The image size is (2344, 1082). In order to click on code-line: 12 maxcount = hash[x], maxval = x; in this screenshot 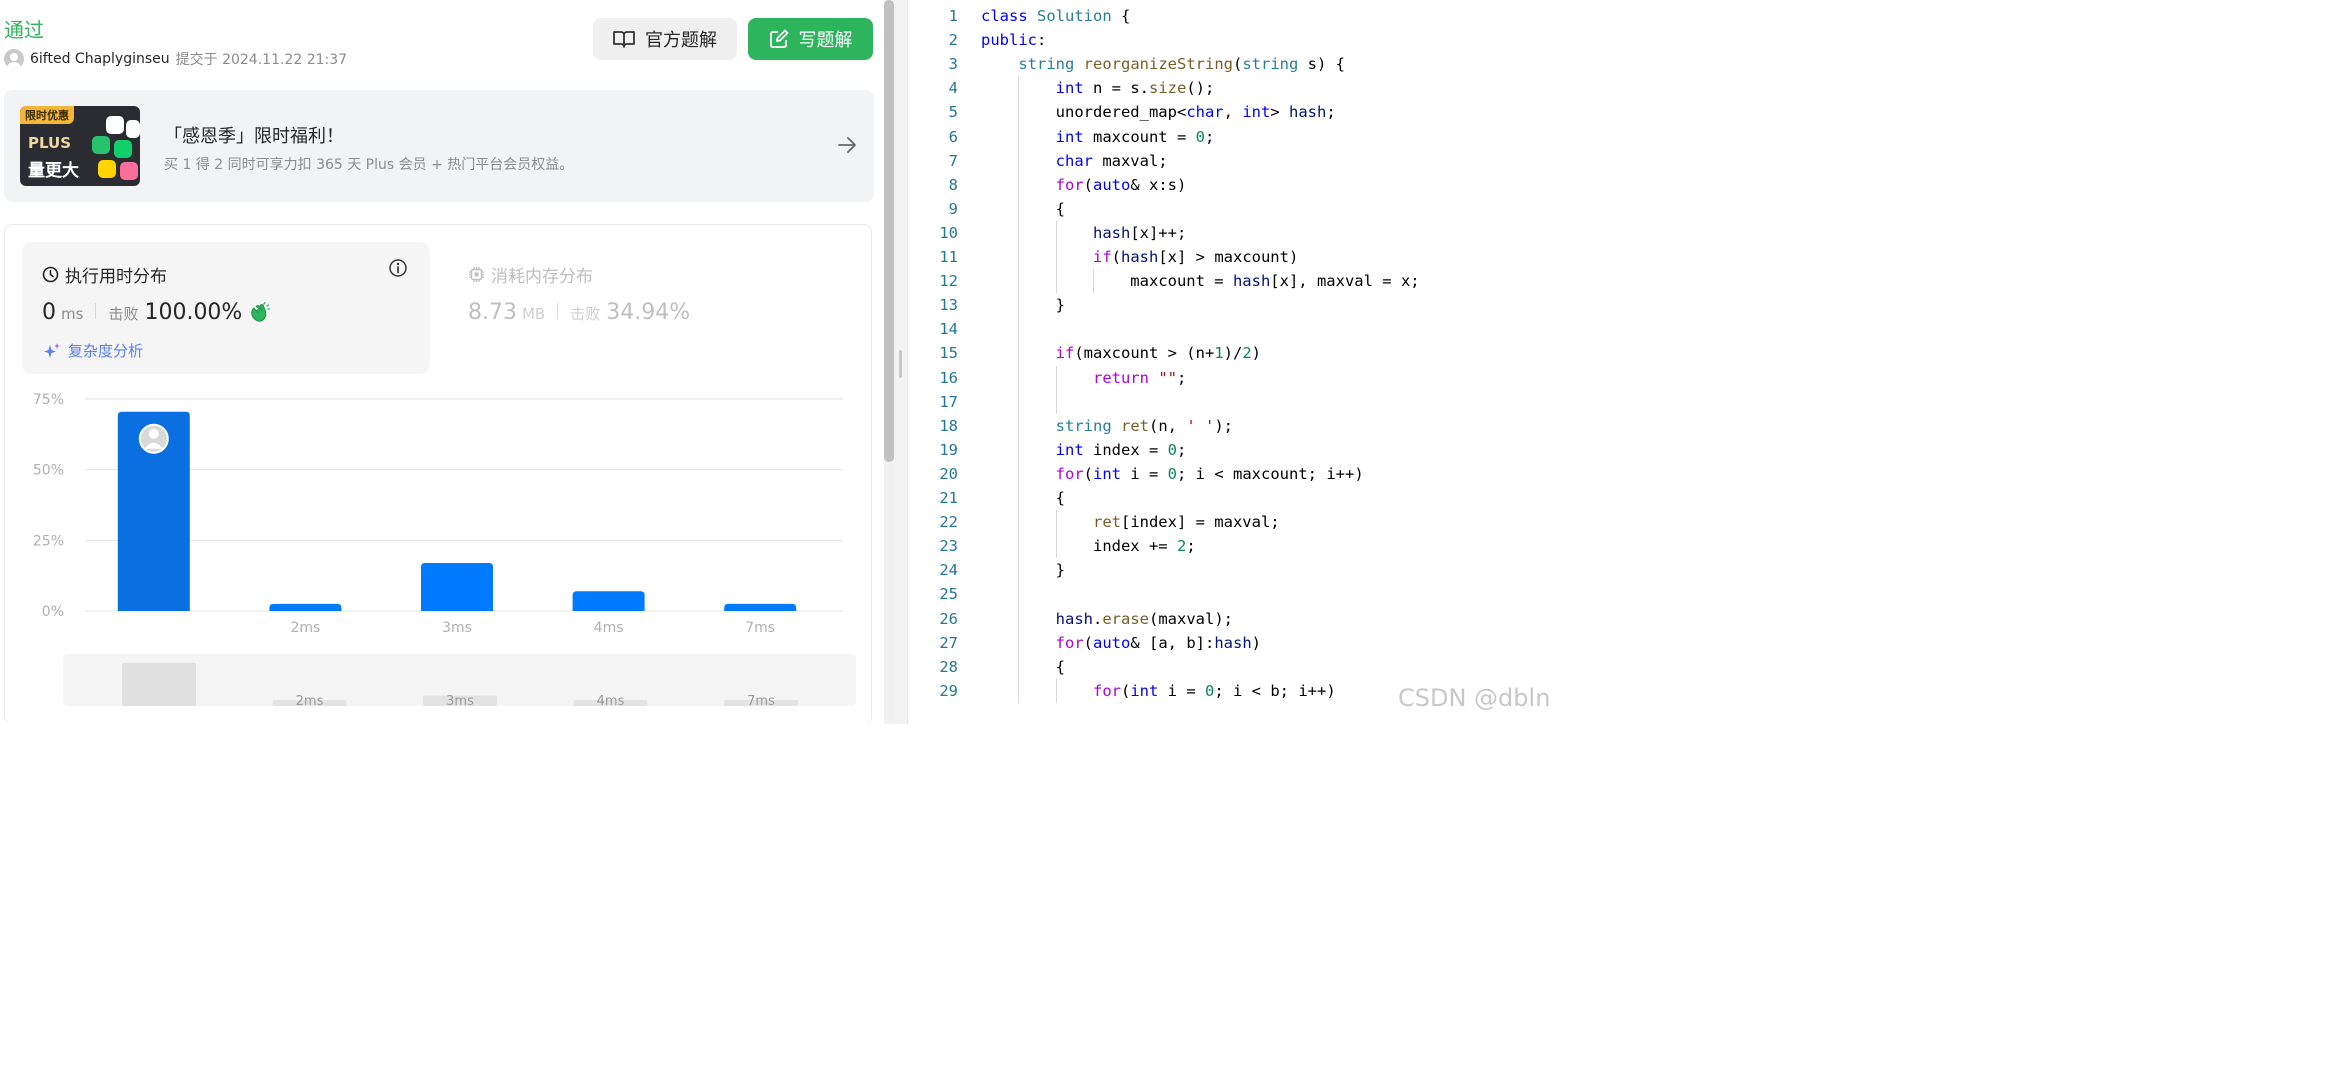, I will do `click(1238, 281)`.